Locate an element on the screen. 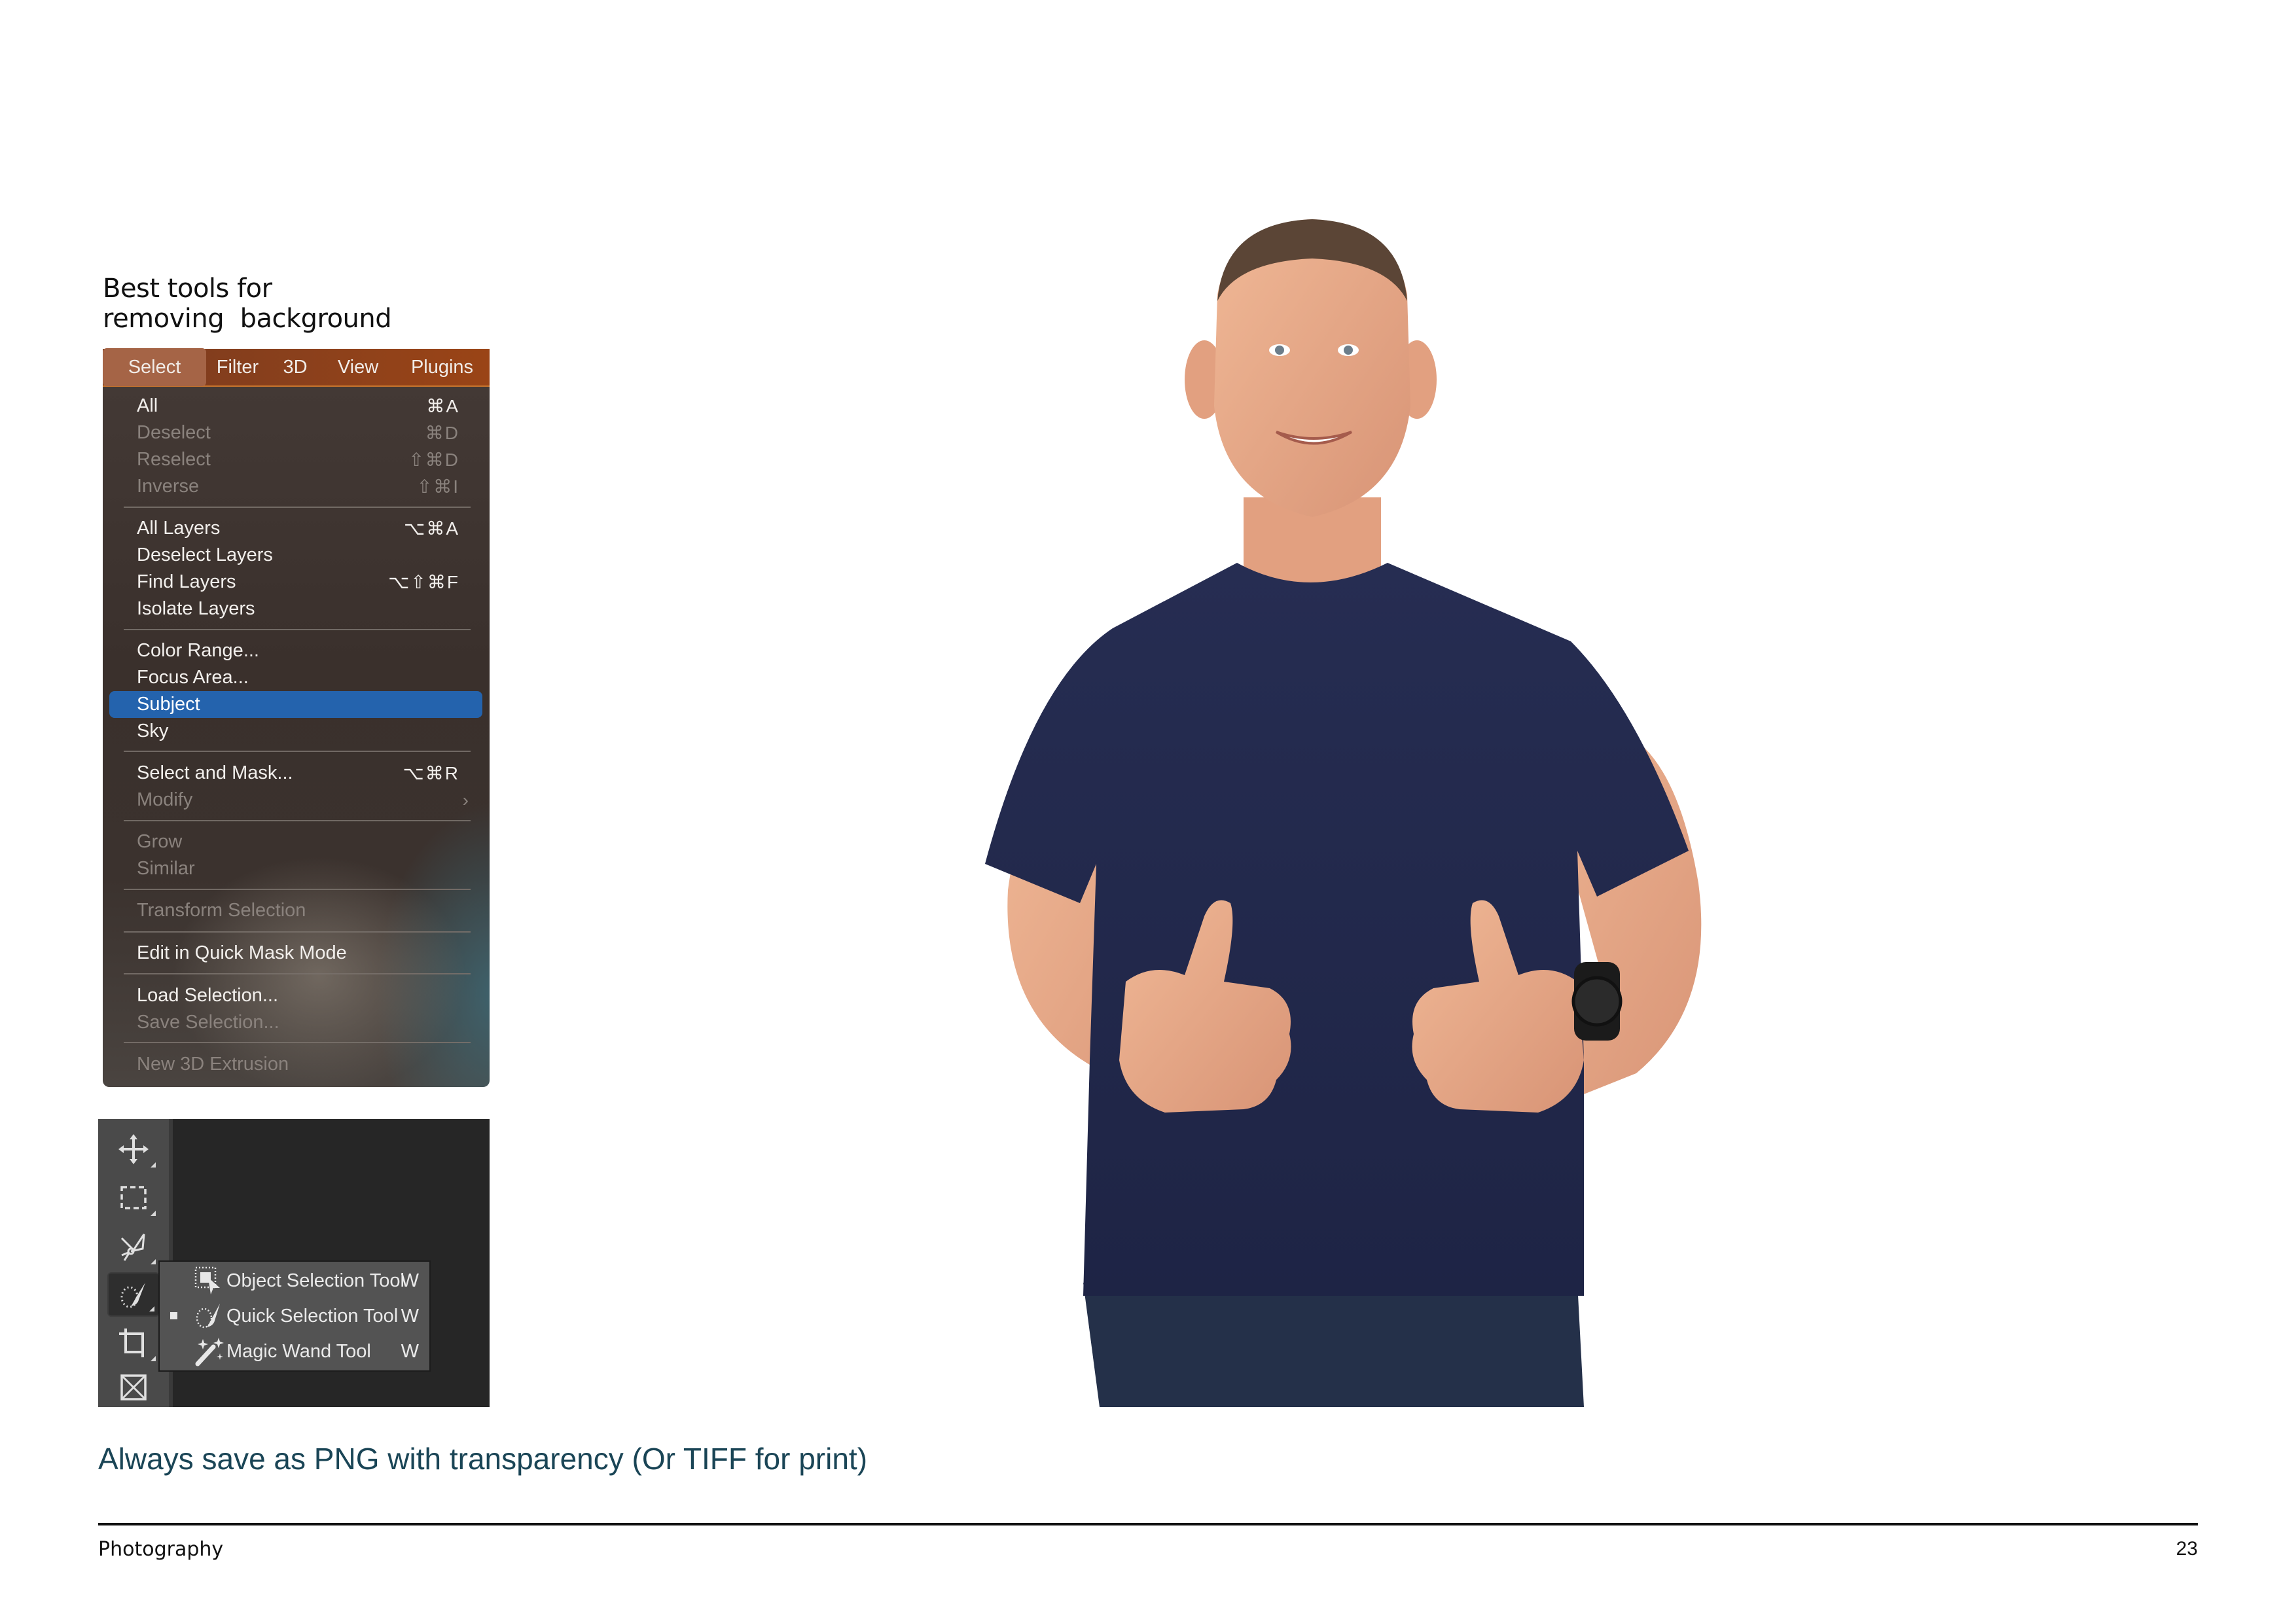 The height and width of the screenshot is (1623, 2296). current-tool-indicator is located at coordinates (173, 1315).